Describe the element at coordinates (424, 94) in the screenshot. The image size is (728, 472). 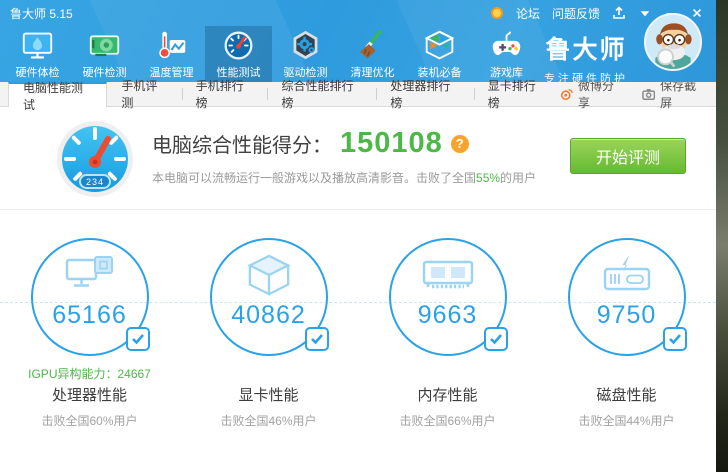
I see `tab-cpu-ranking: 处理器排行榜` at that location.